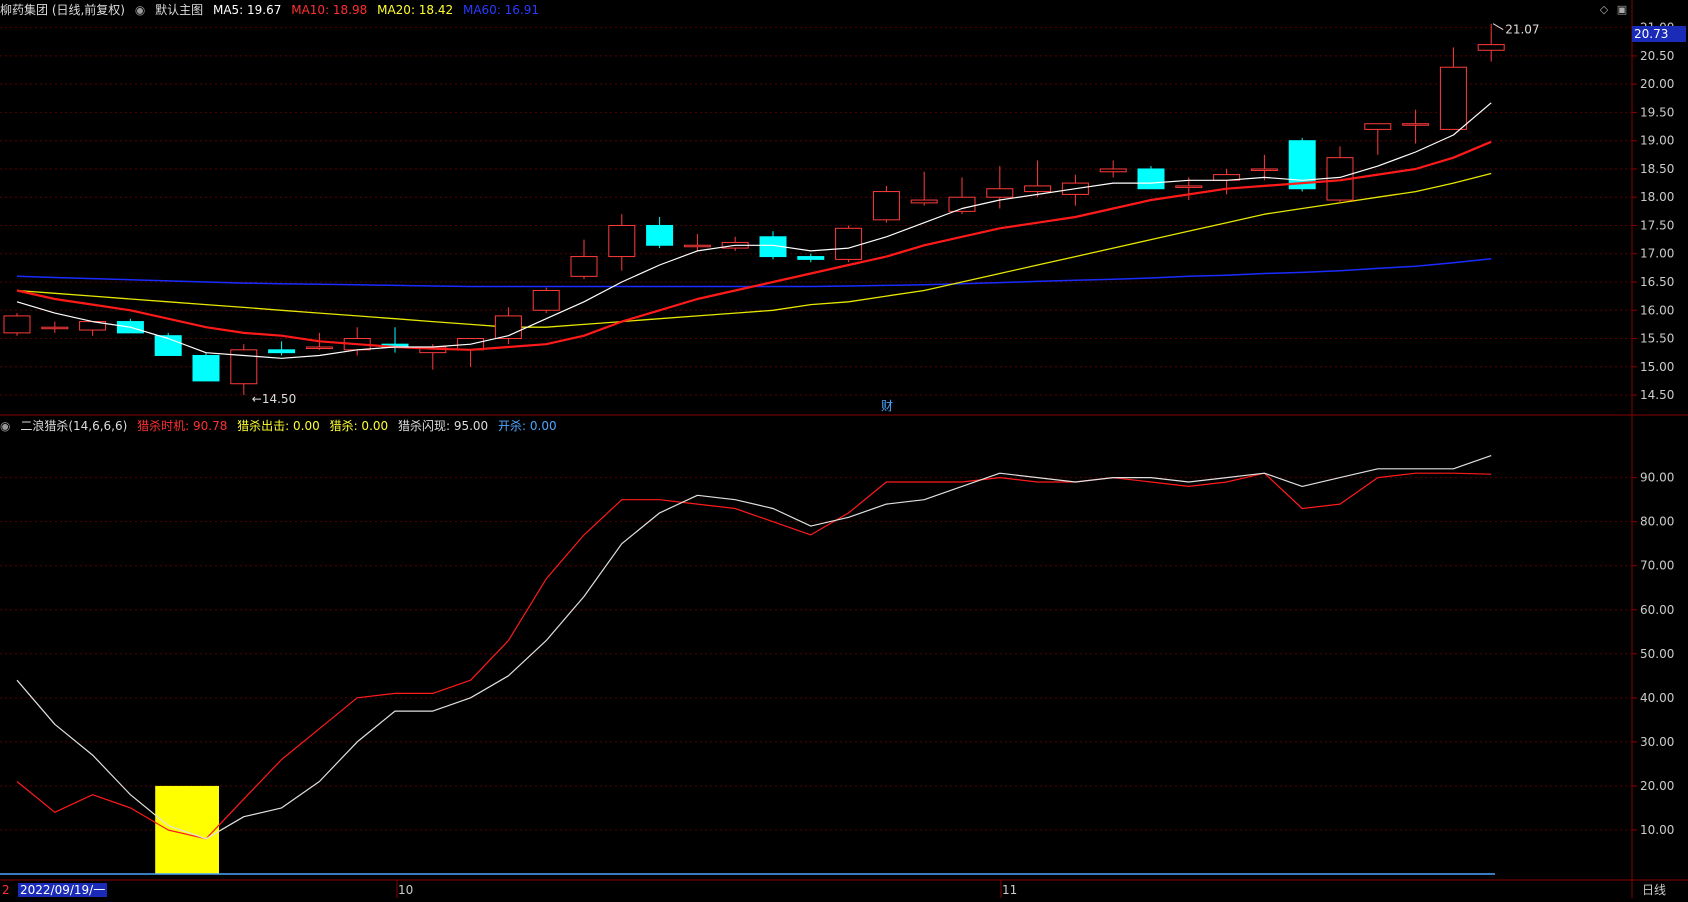 This screenshot has width=1688, height=902. I want to click on event-marker: 财, so click(887, 406).